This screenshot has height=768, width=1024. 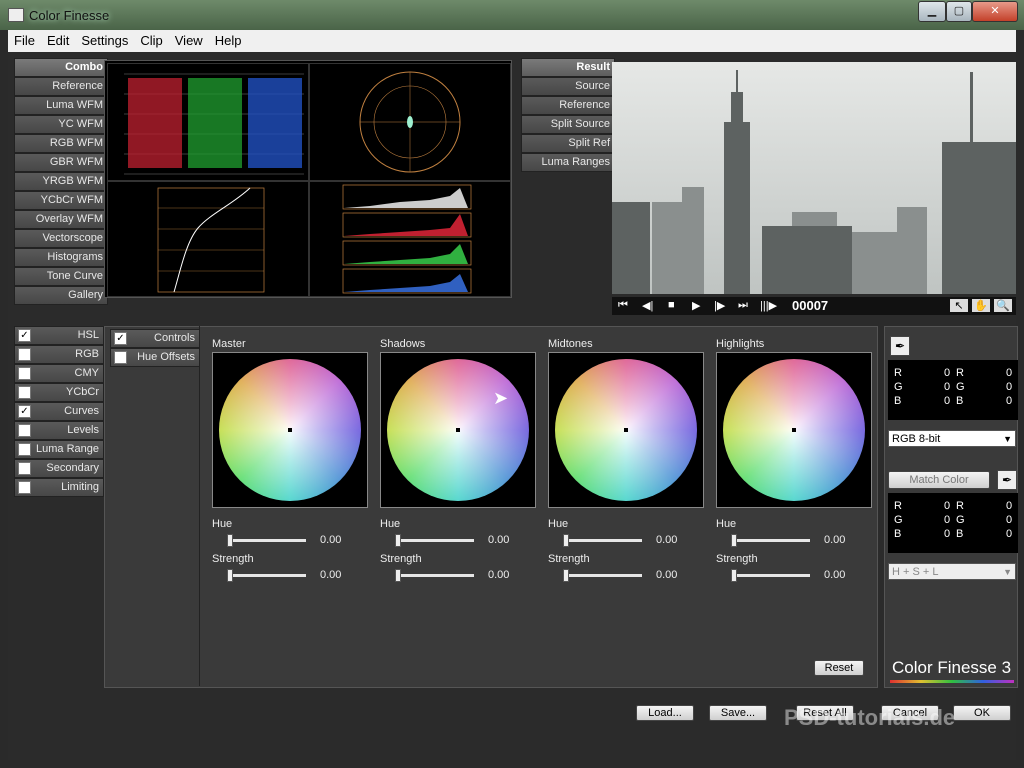 I want to click on play-icon: ▶, so click(x=696, y=305).